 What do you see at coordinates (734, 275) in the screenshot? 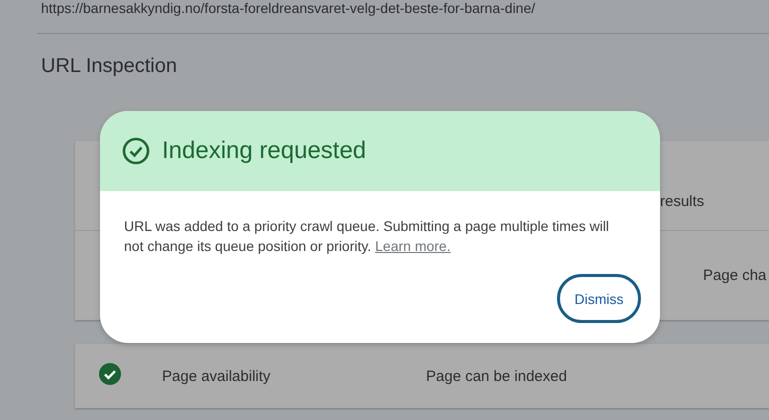
I see `row-value: Page cha` at bounding box center [734, 275].